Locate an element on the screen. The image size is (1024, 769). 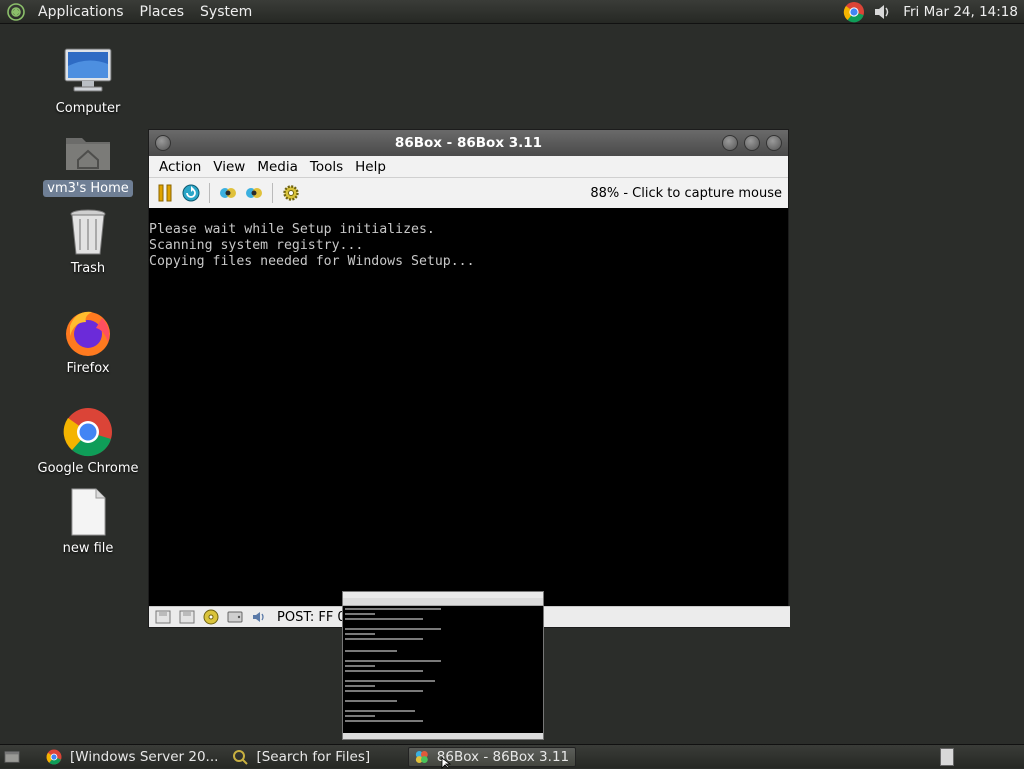
minimize-button is located at coordinates (730, 143).